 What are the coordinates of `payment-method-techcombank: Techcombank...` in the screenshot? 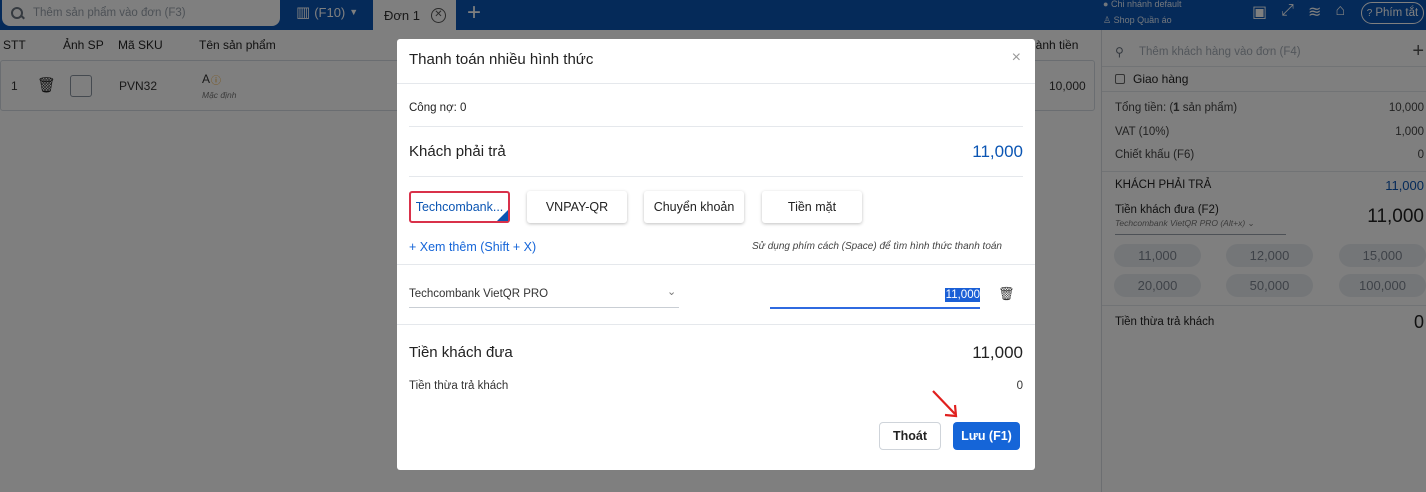 It's located at (459, 207).